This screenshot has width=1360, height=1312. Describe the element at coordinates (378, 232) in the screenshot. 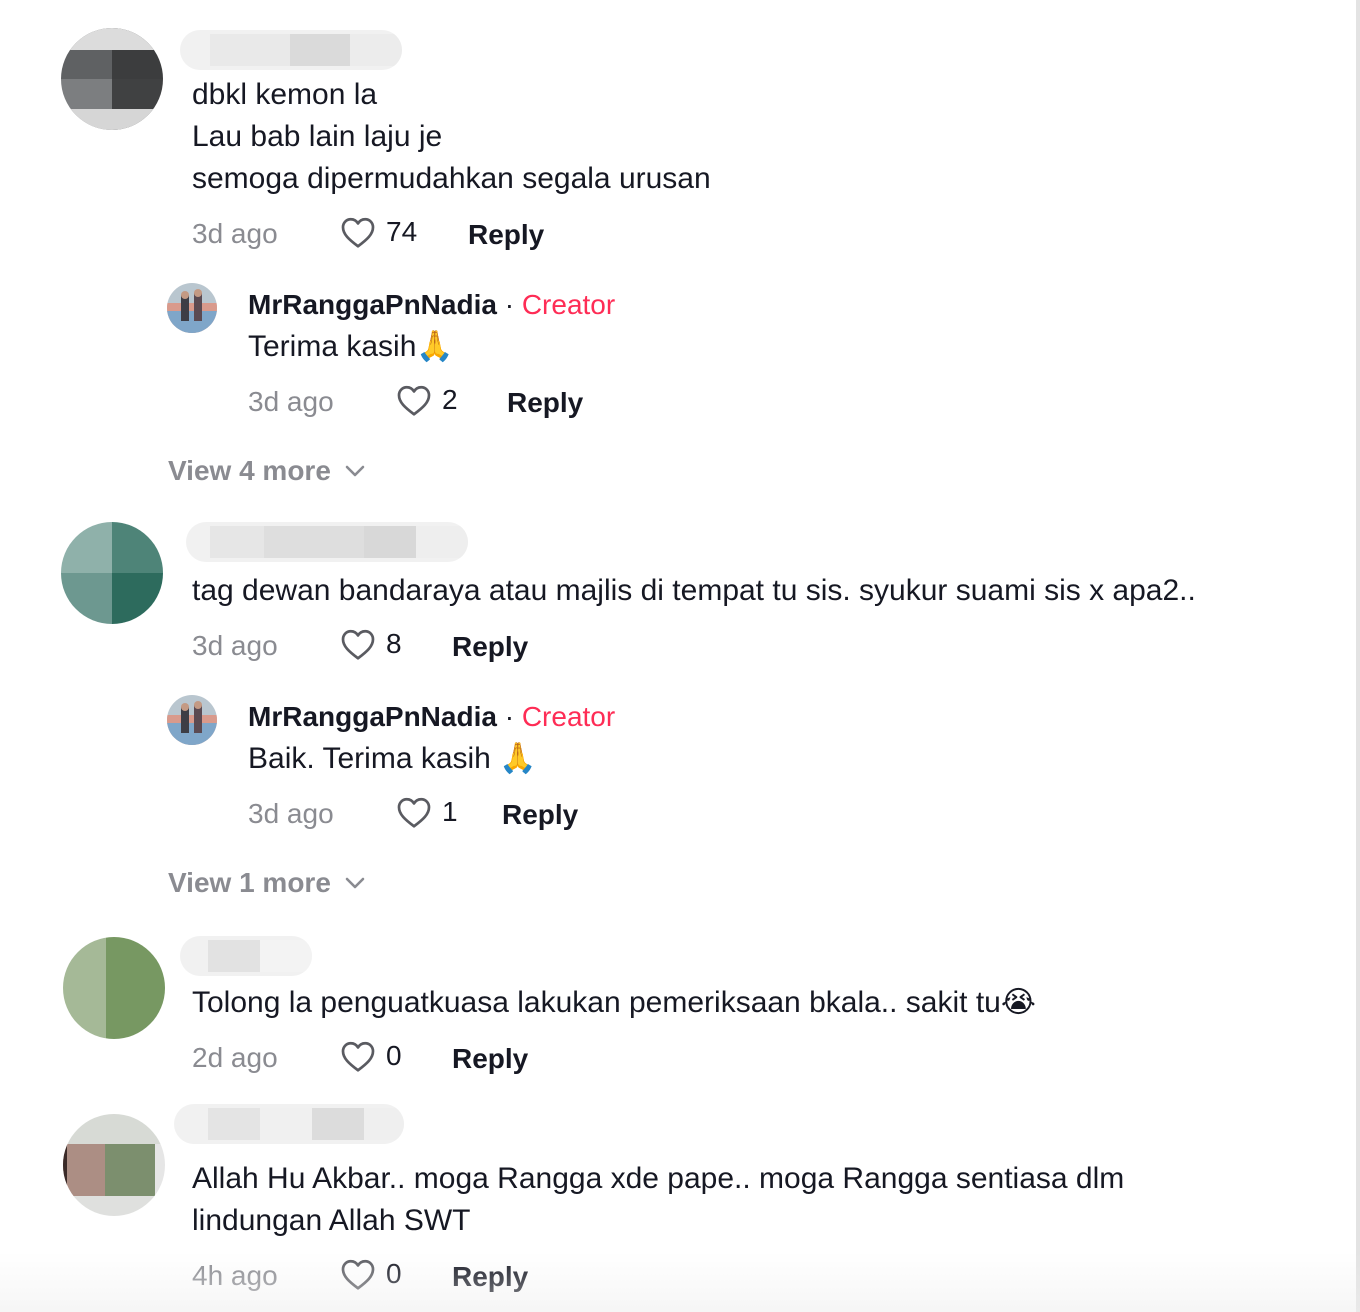

I see `like-button: 74` at that location.